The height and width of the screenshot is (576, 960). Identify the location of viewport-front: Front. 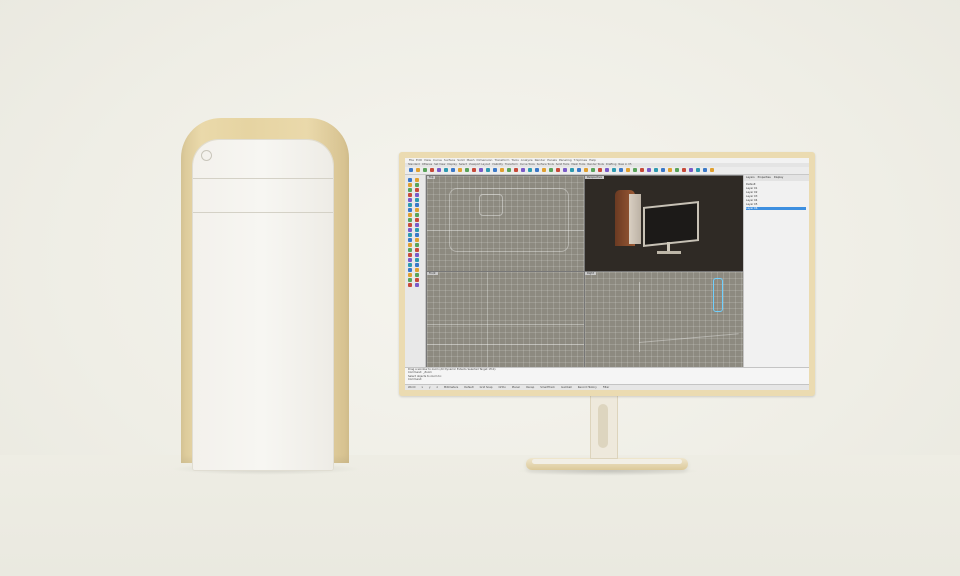
(505, 319).